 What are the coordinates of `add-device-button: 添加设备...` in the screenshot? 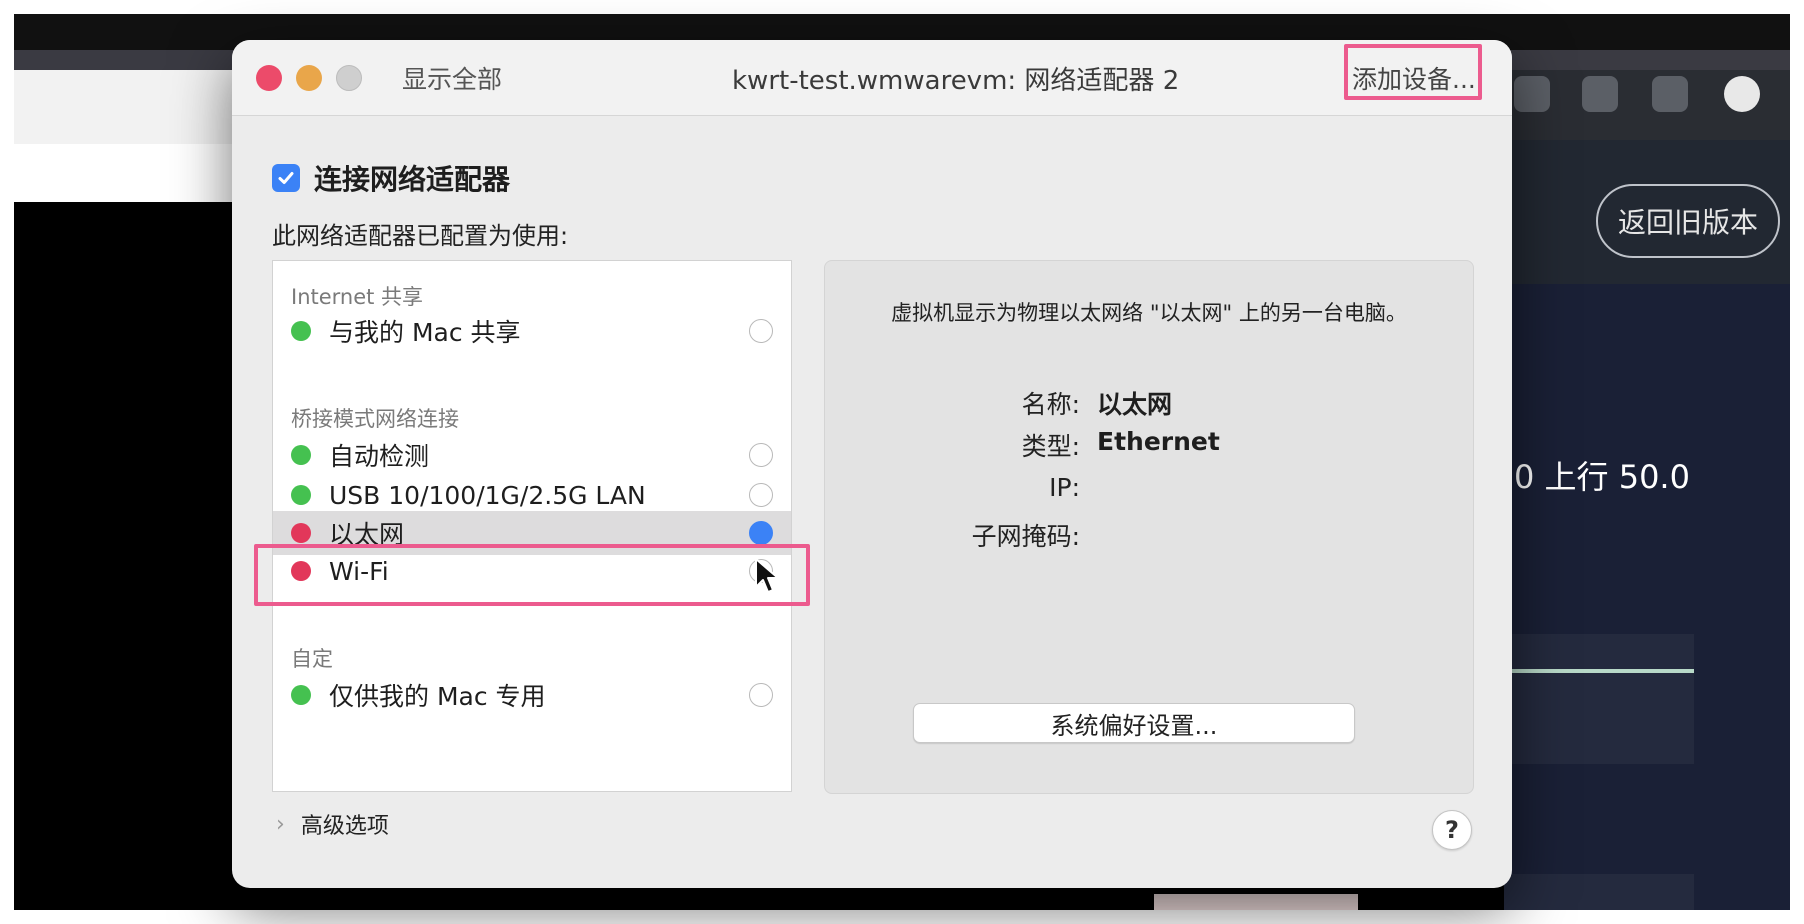 It's located at (1414, 78).